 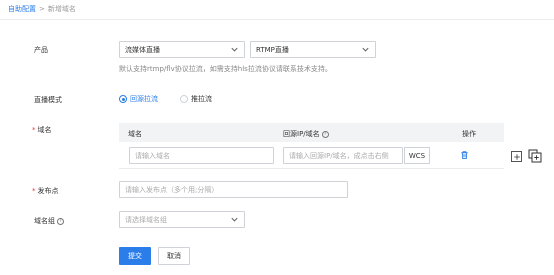 What do you see at coordinates (184, 99) in the screenshot?
I see `radio-unchecked-icon` at bounding box center [184, 99].